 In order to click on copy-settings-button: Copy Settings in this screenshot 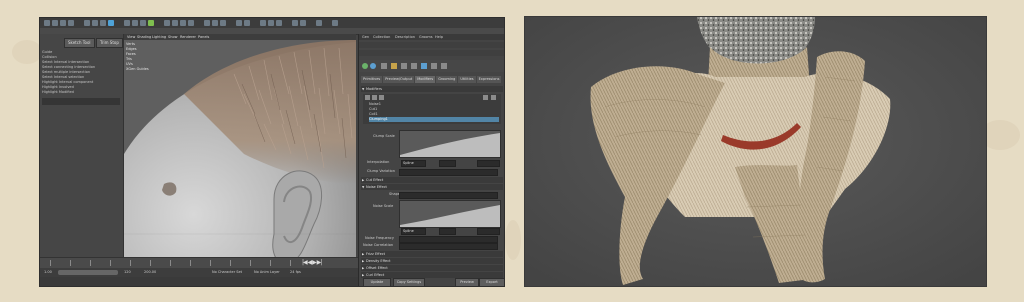, I will do `click(409, 282)`.